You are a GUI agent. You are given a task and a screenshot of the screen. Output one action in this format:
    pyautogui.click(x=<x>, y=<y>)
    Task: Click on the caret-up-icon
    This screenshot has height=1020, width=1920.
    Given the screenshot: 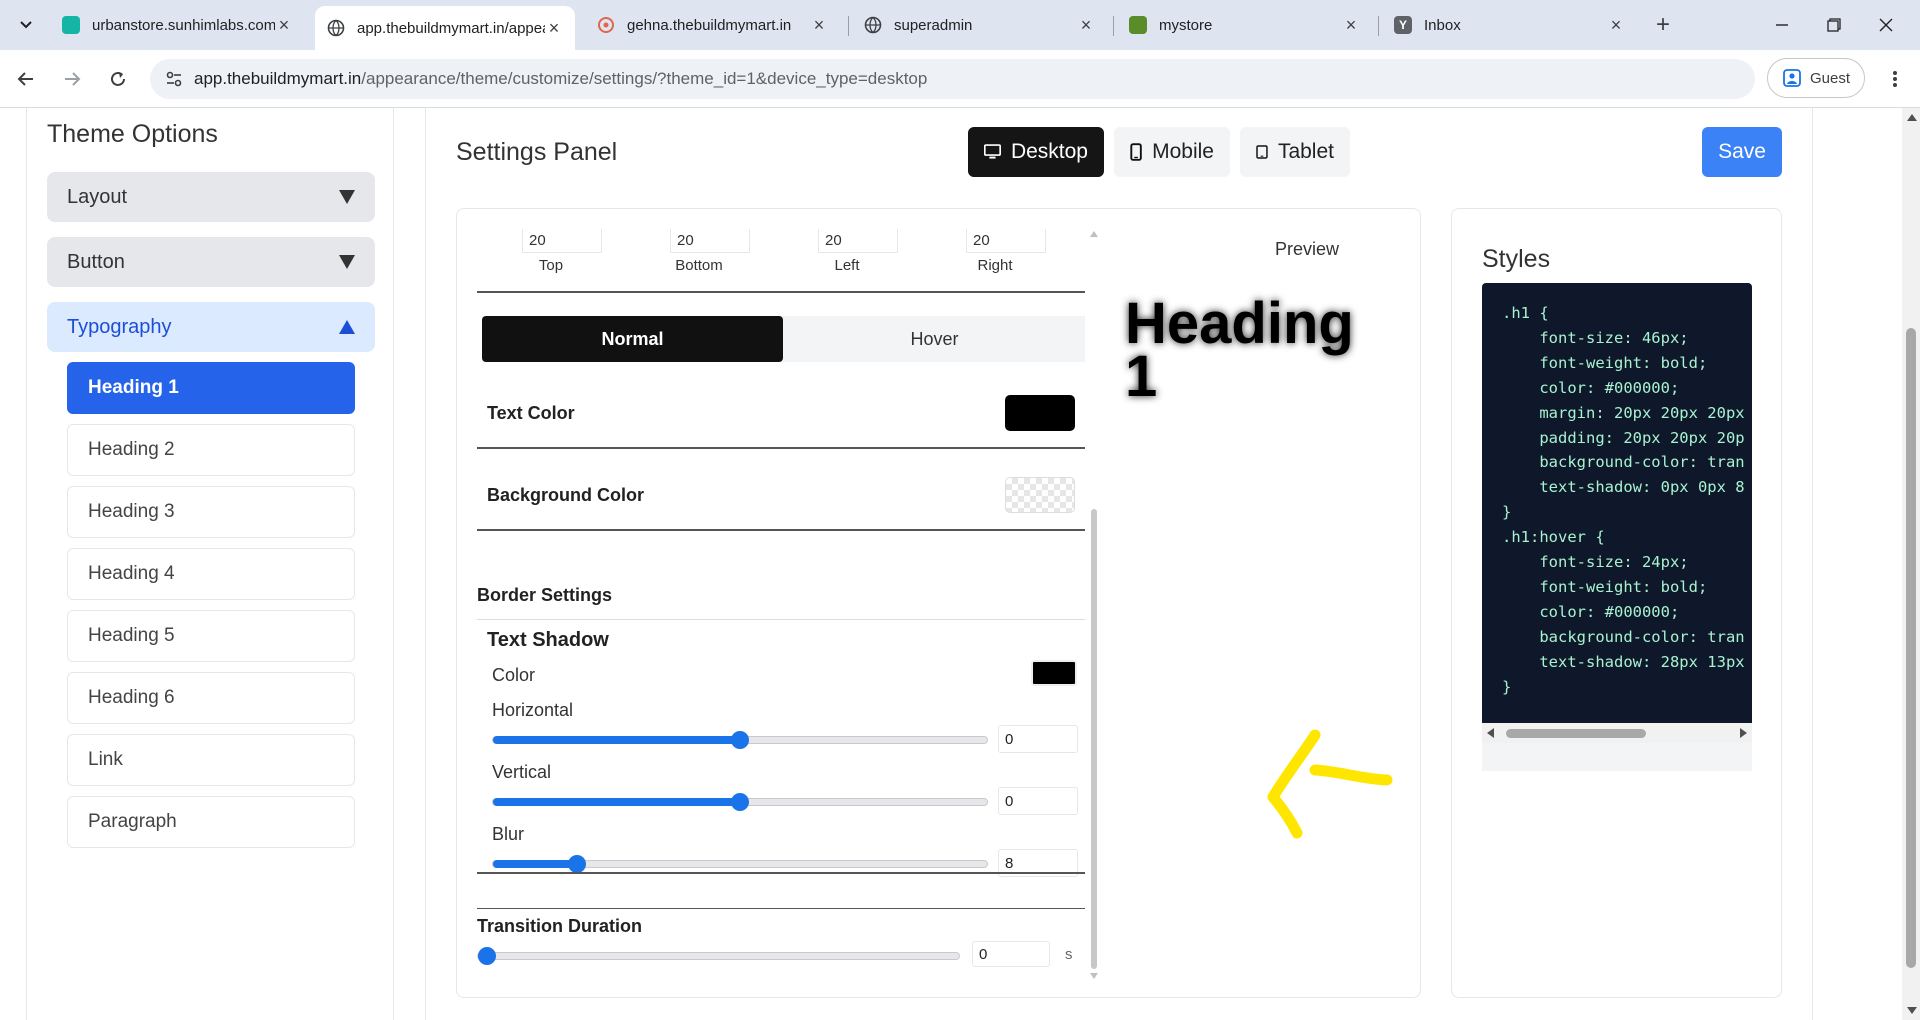 What is the action you would take?
    pyautogui.click(x=347, y=327)
    